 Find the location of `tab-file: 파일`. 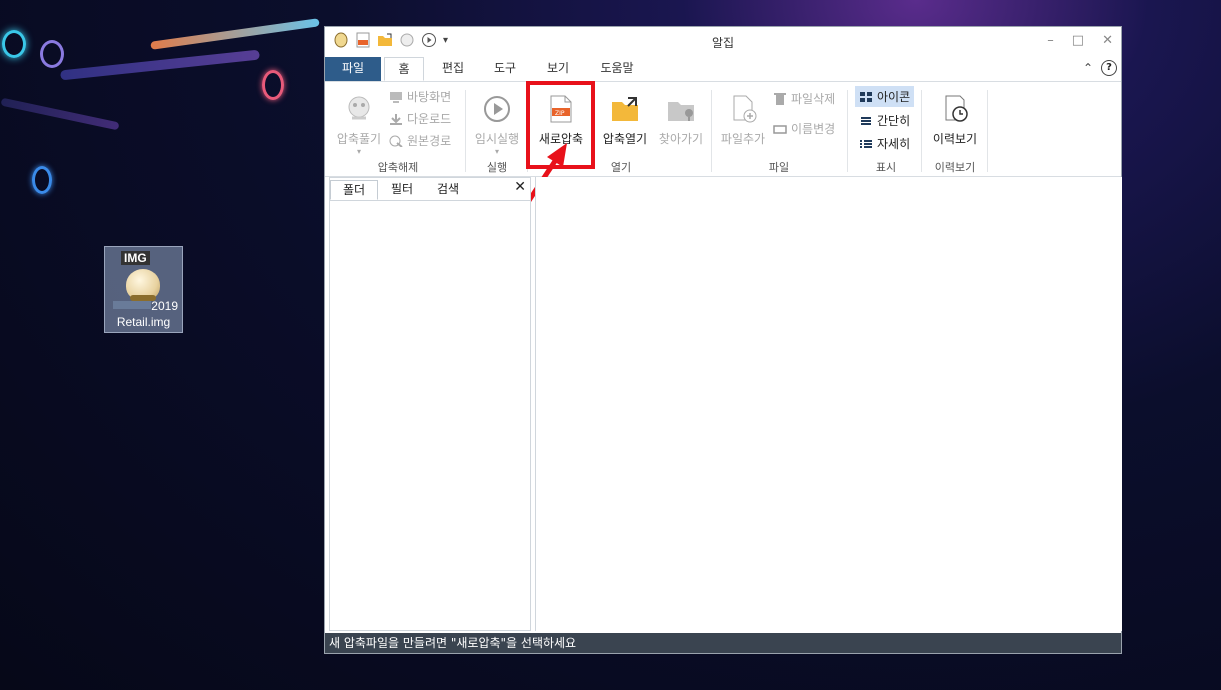

tab-file: 파일 is located at coordinates (353, 69).